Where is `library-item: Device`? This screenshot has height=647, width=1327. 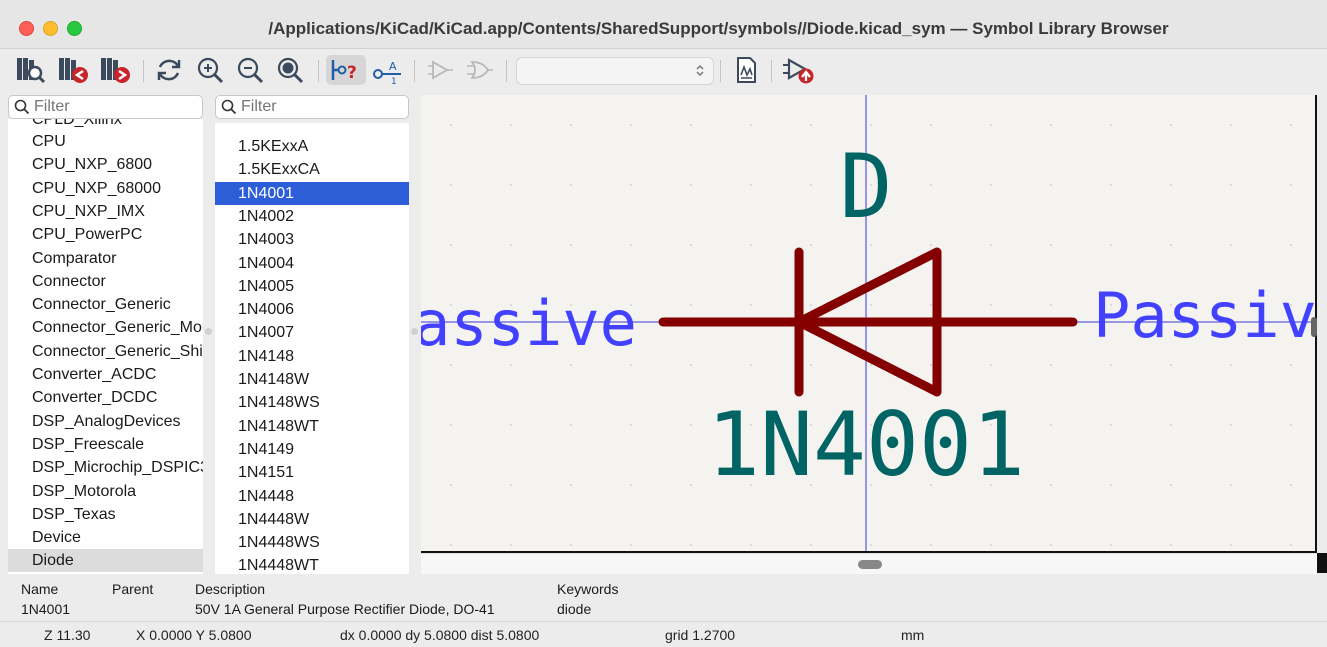
library-item: Device is located at coordinates (105, 537).